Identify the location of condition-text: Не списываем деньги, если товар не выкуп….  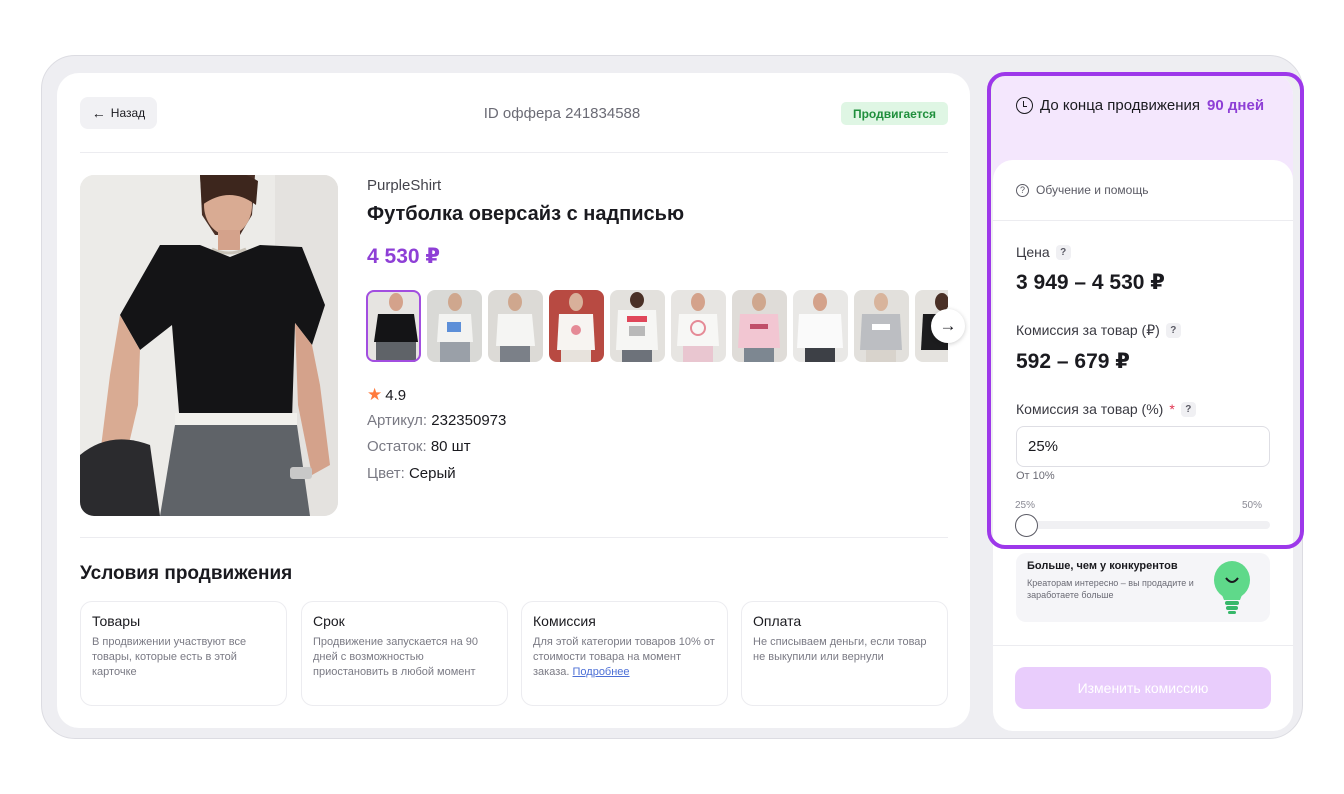
(840, 649).